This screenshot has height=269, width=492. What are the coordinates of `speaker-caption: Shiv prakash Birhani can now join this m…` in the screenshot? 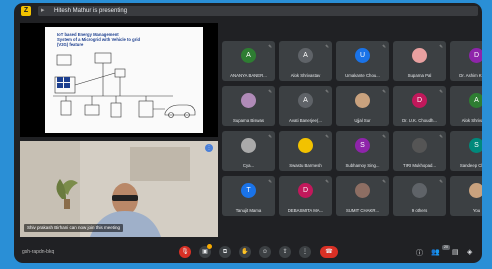 It's located at (74, 228).